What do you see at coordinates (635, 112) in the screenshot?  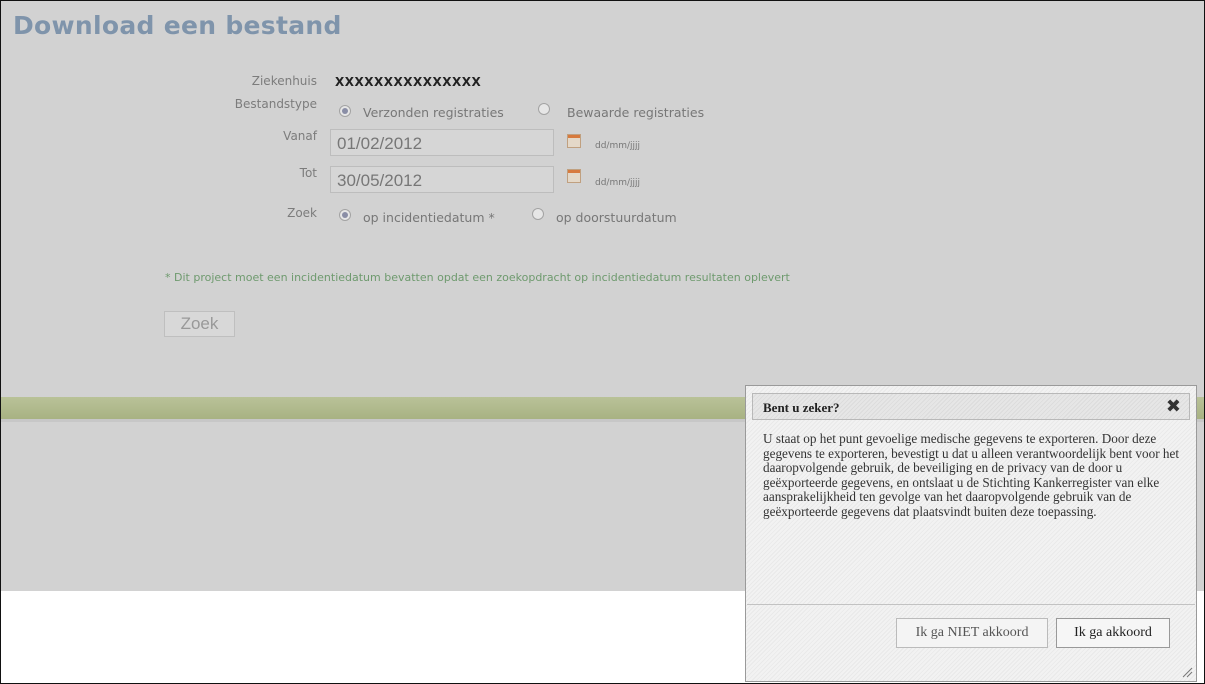 I see `option-bewaarde: Bewaarde registraties` at bounding box center [635, 112].